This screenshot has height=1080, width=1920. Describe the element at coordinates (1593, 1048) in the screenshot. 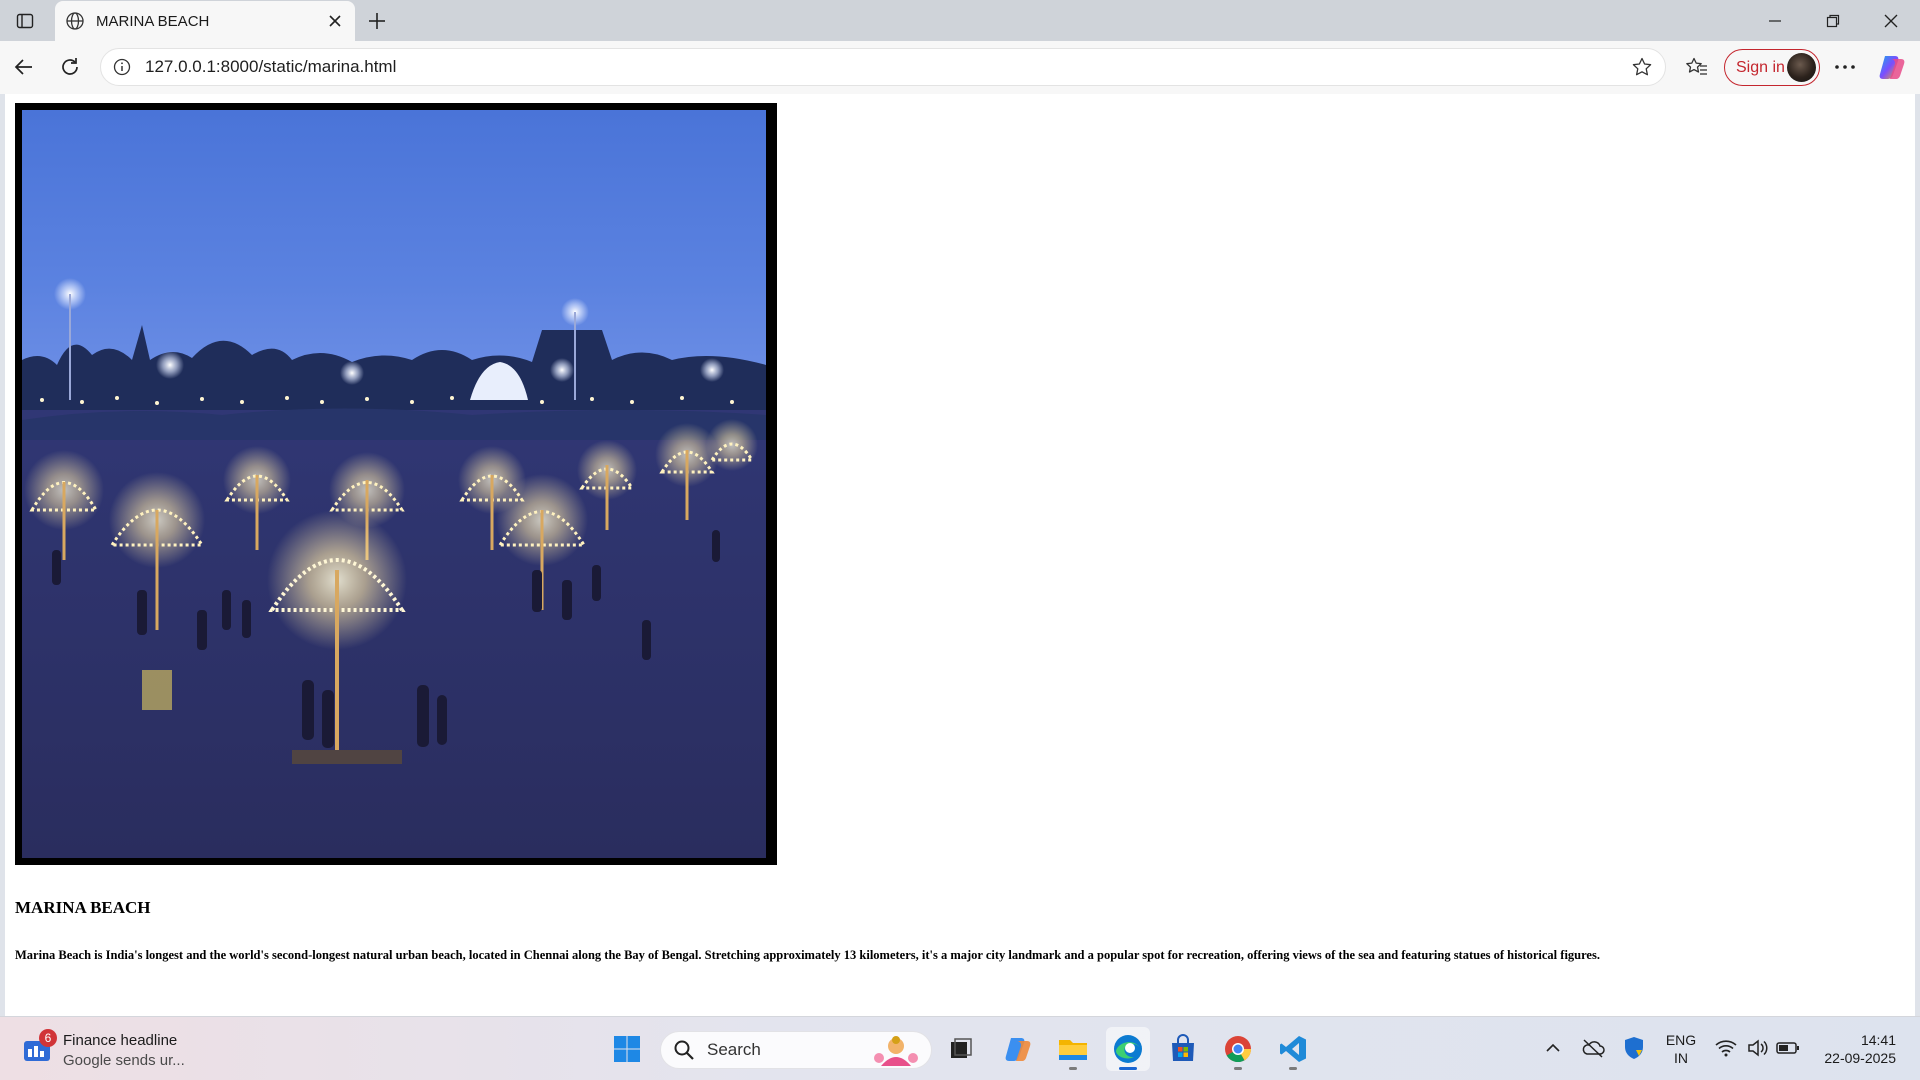

I see `onedrive-icon` at that location.